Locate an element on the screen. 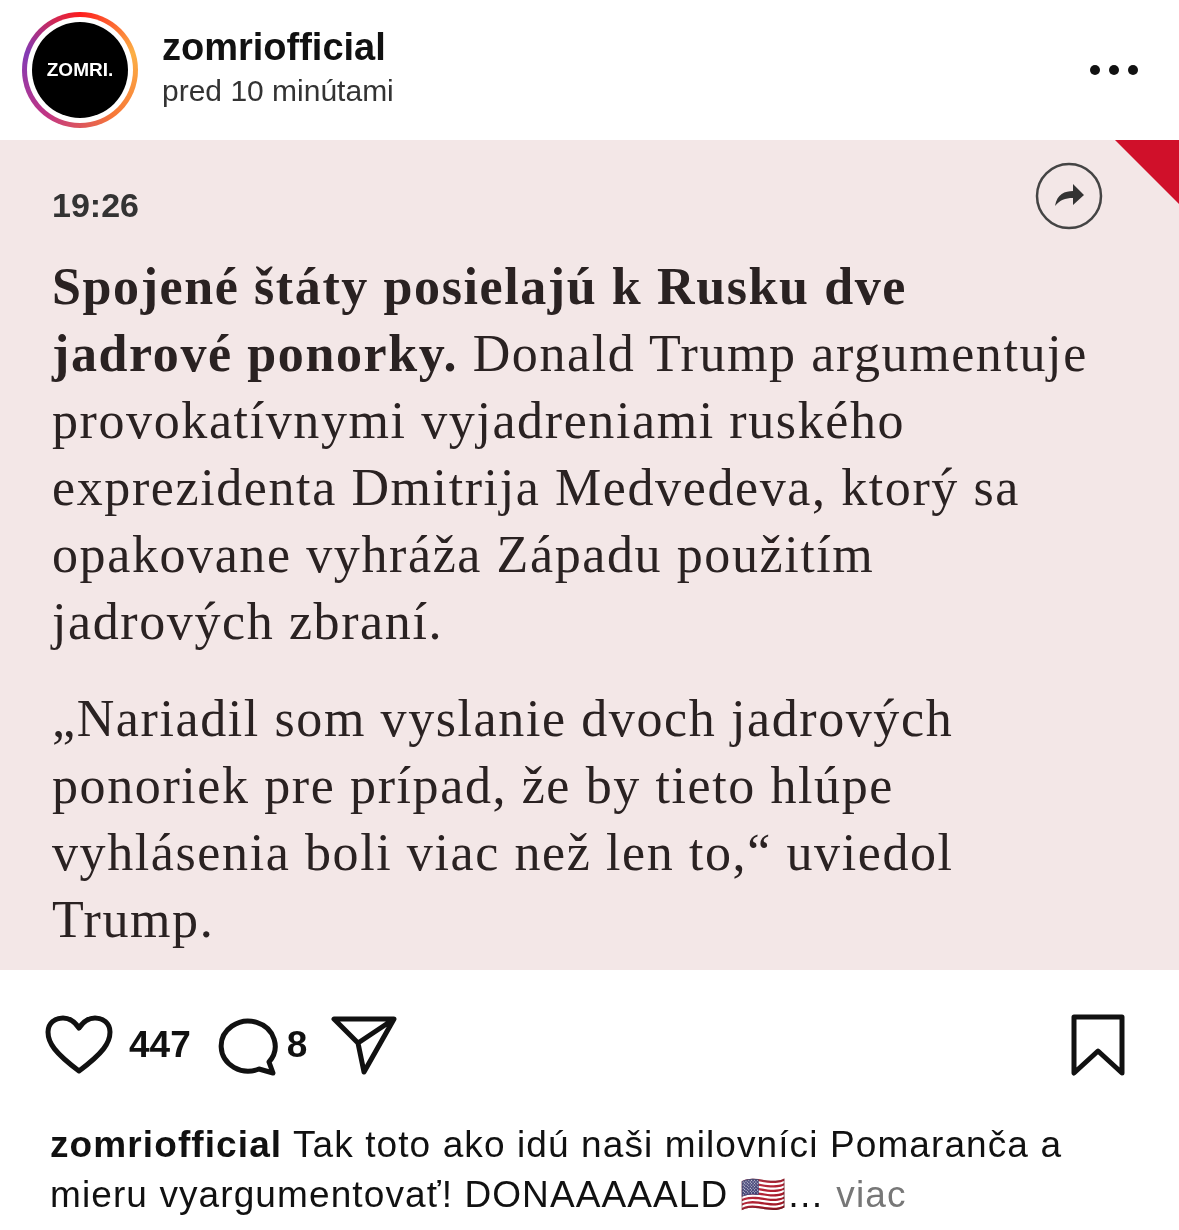 This screenshot has height=1230, width=1179. heart-icon is located at coordinates (79, 1045).